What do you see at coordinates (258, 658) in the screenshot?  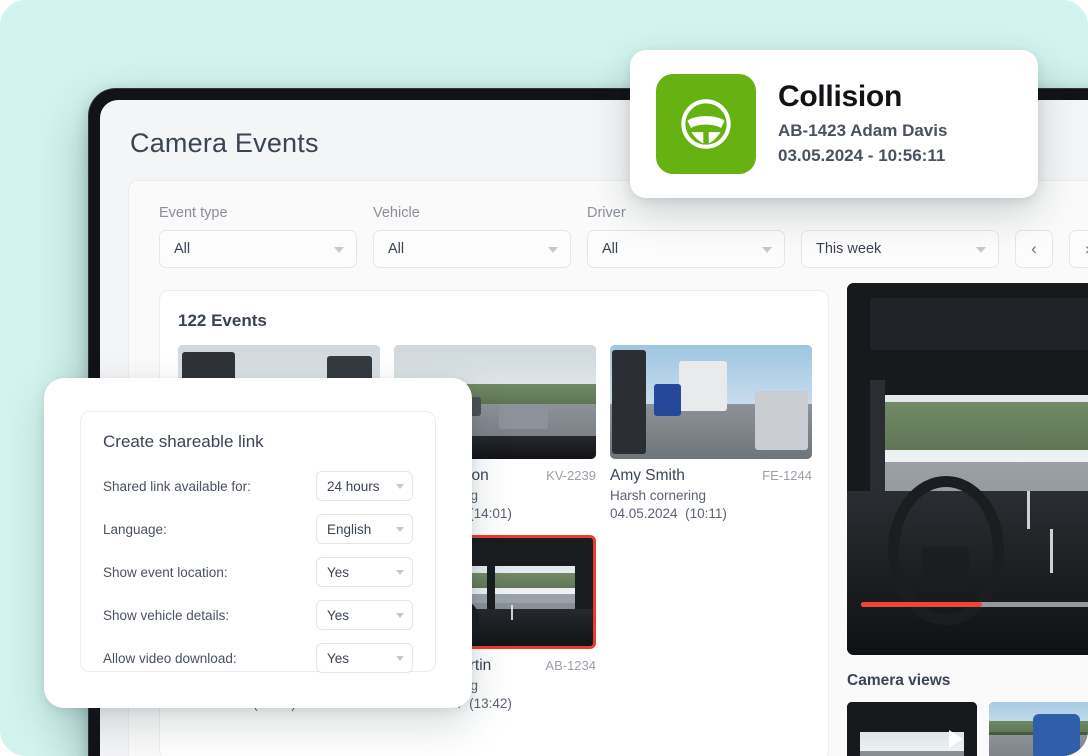 I see `share-row-video-download: Allow video download: Yes` at bounding box center [258, 658].